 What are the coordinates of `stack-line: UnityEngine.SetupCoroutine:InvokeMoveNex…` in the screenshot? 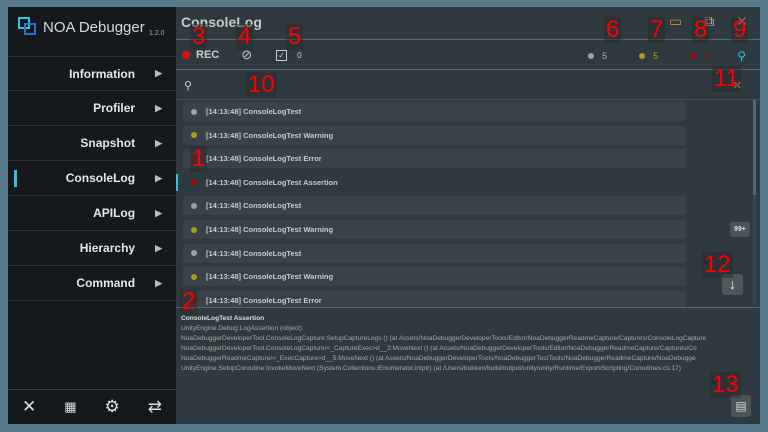 It's located at (431, 368).